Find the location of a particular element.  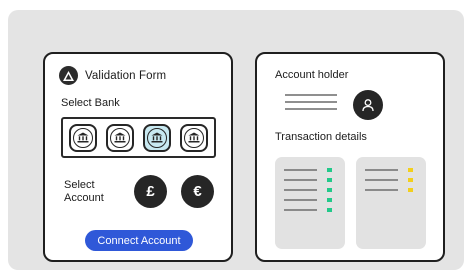

gbp-account-button: £ is located at coordinates (150, 191).